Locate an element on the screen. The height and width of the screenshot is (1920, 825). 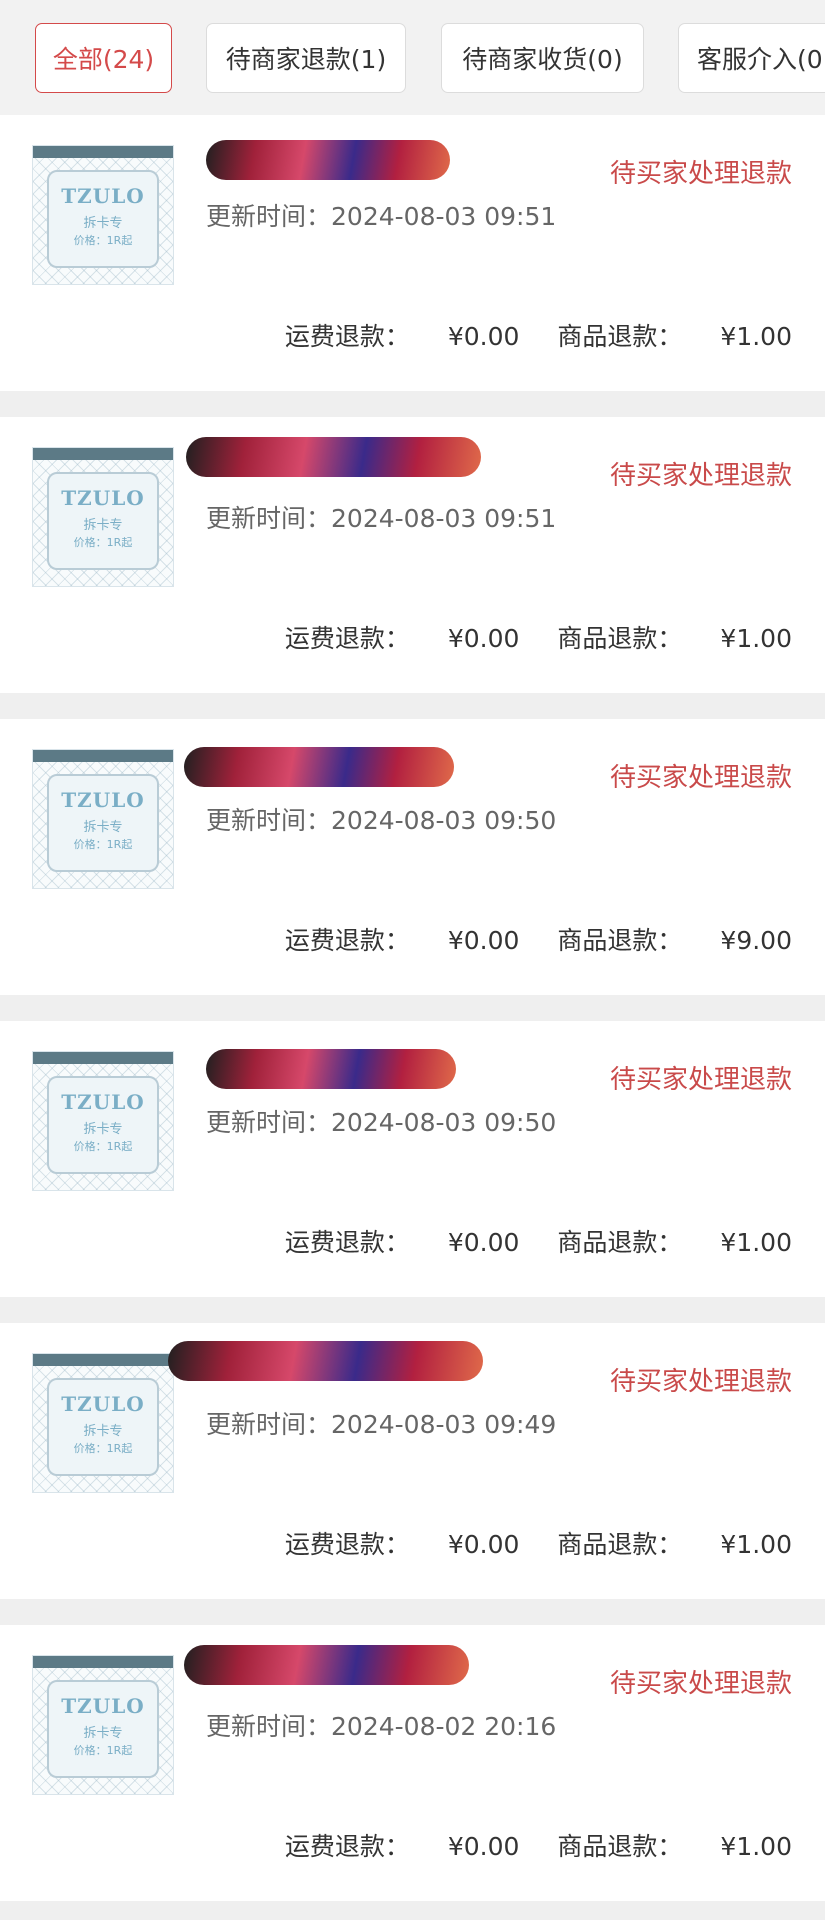
update-time: 更新时间：2024-08-03 09:50 is located at coordinates (381, 819).